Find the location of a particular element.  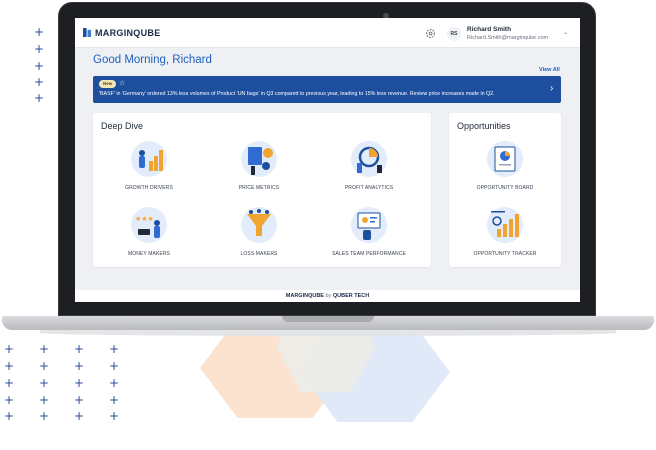

footer-by: by is located at coordinates (328, 296).